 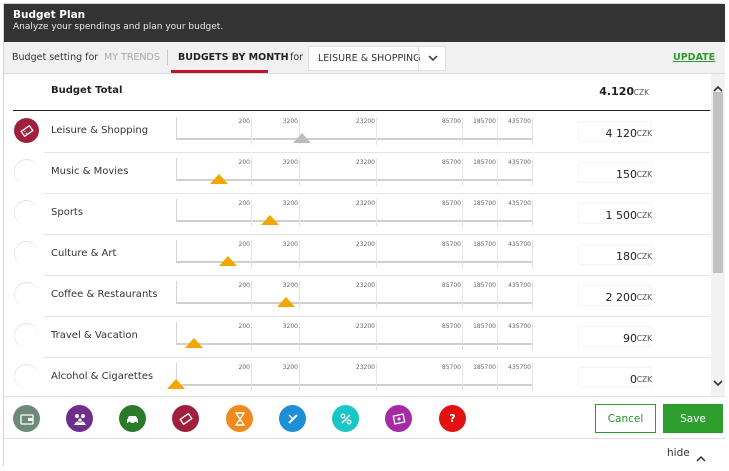 What do you see at coordinates (239, 418) in the screenshot?
I see `hourglass-icon` at bounding box center [239, 418].